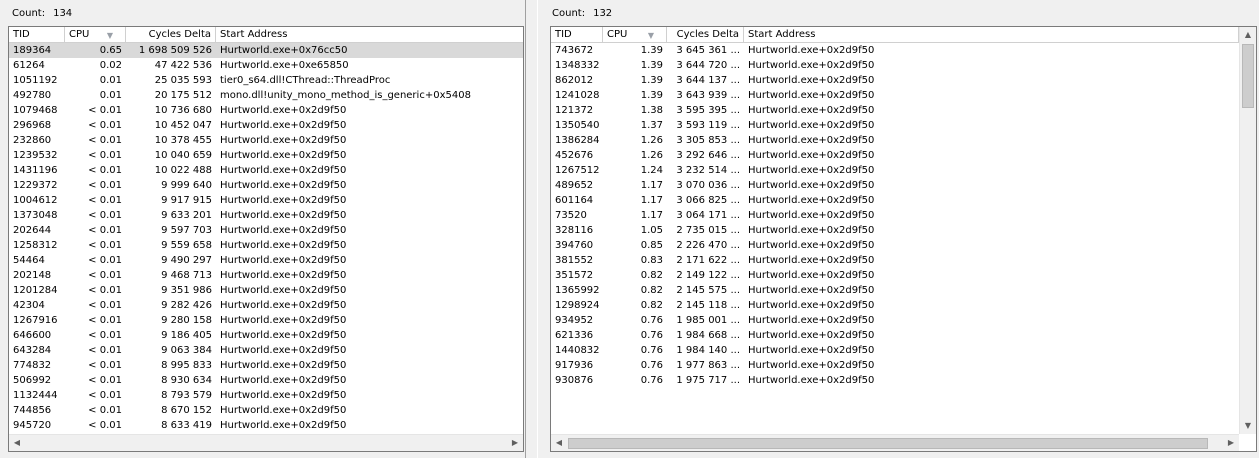 The image size is (1259, 458). I want to click on cell-tid: 1373048, so click(35, 215).